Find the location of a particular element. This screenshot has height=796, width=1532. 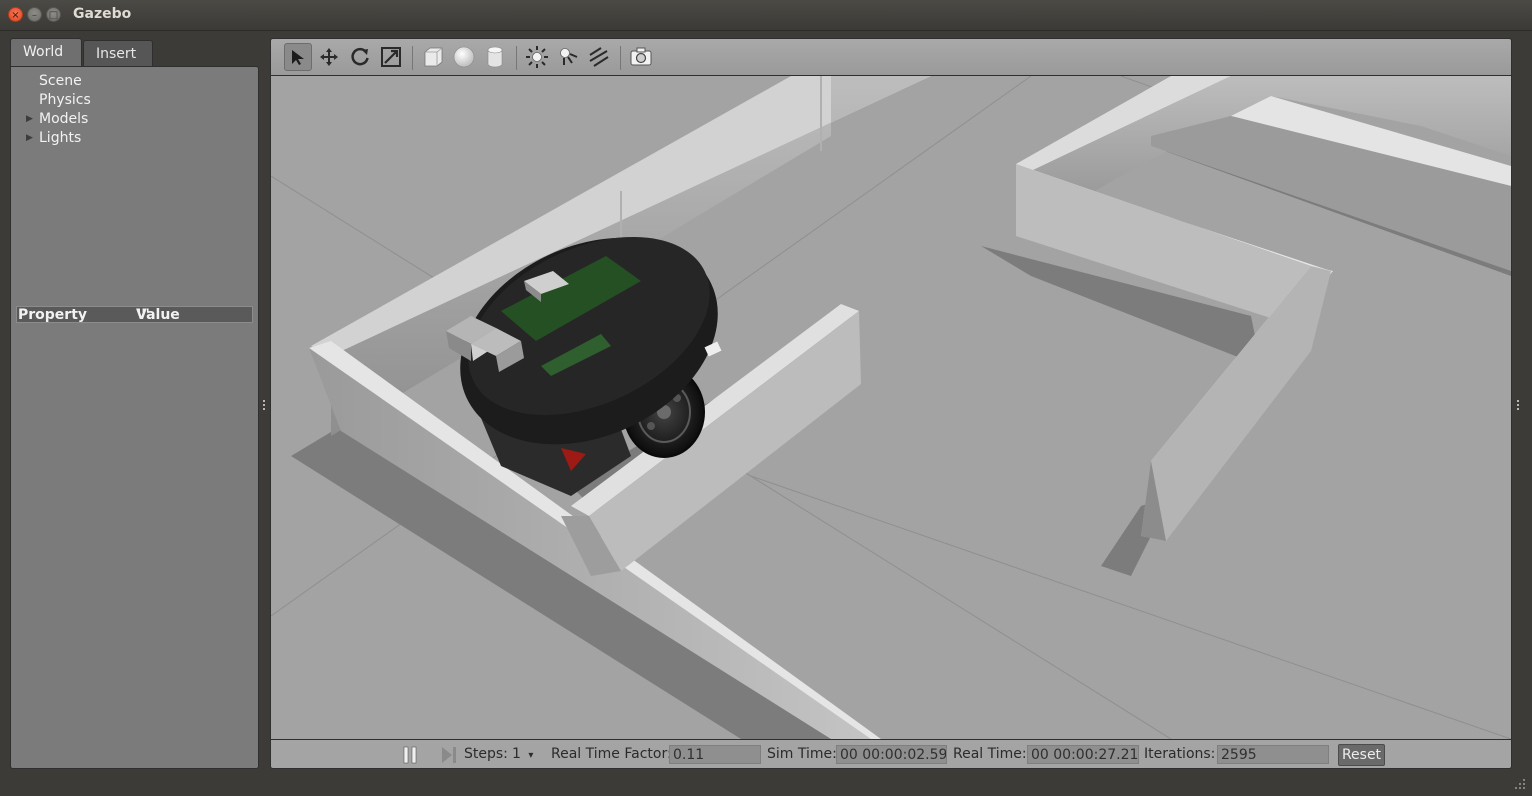

real-time-factor-field: 0.11 is located at coordinates (715, 754).